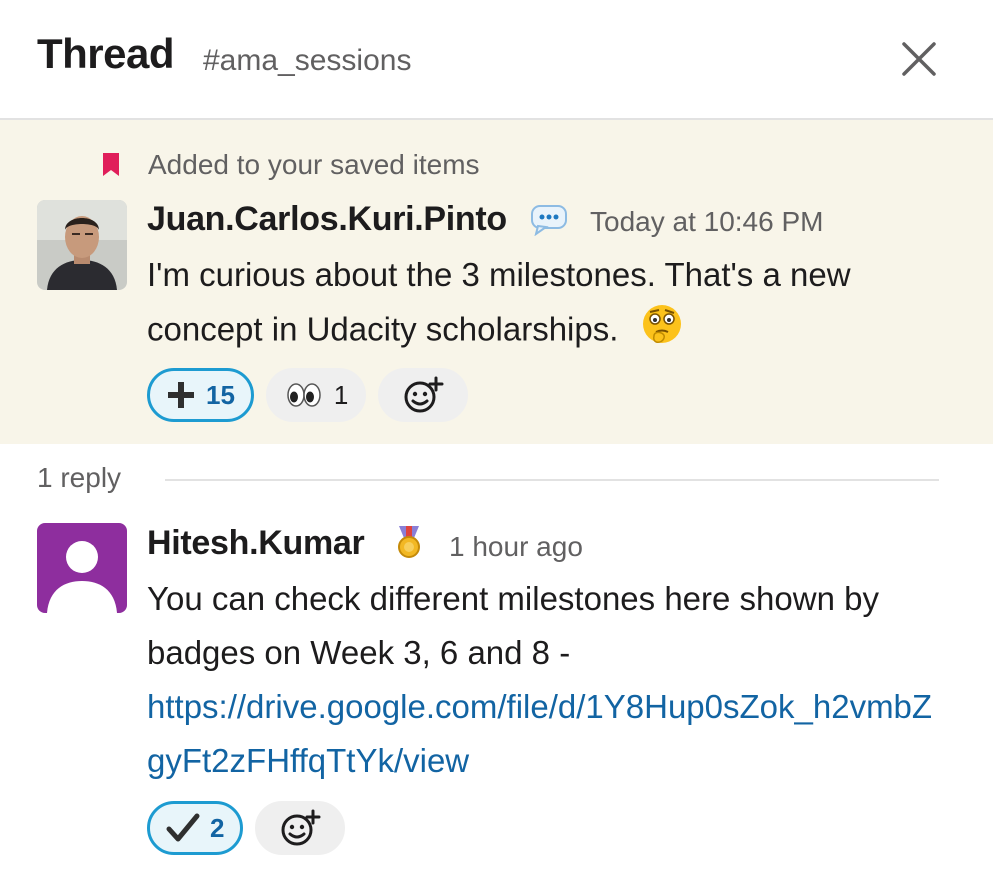 The image size is (993, 875). What do you see at coordinates (181, 395) in the screenshot?
I see `heavy-plus-icon` at bounding box center [181, 395].